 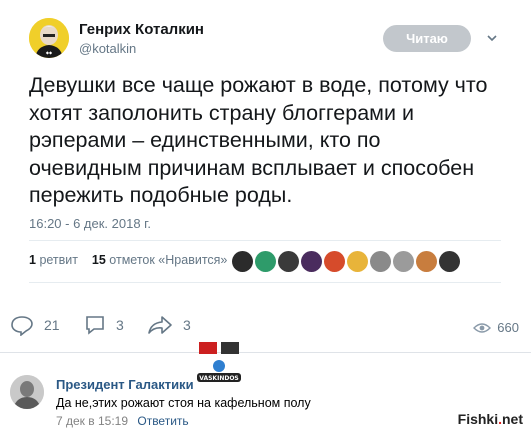 I want to click on share-action: 3, so click(x=169, y=325).